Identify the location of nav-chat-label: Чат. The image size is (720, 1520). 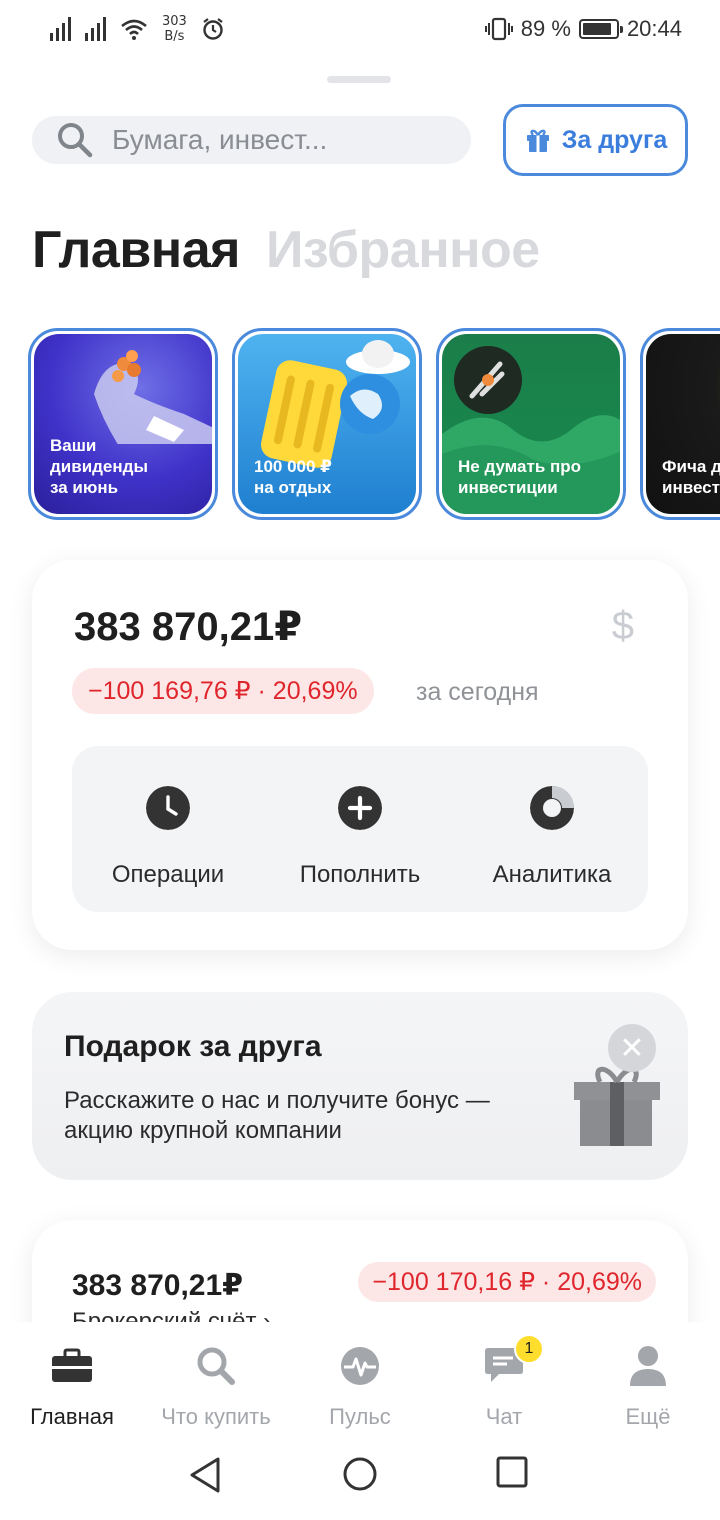
(504, 1416).